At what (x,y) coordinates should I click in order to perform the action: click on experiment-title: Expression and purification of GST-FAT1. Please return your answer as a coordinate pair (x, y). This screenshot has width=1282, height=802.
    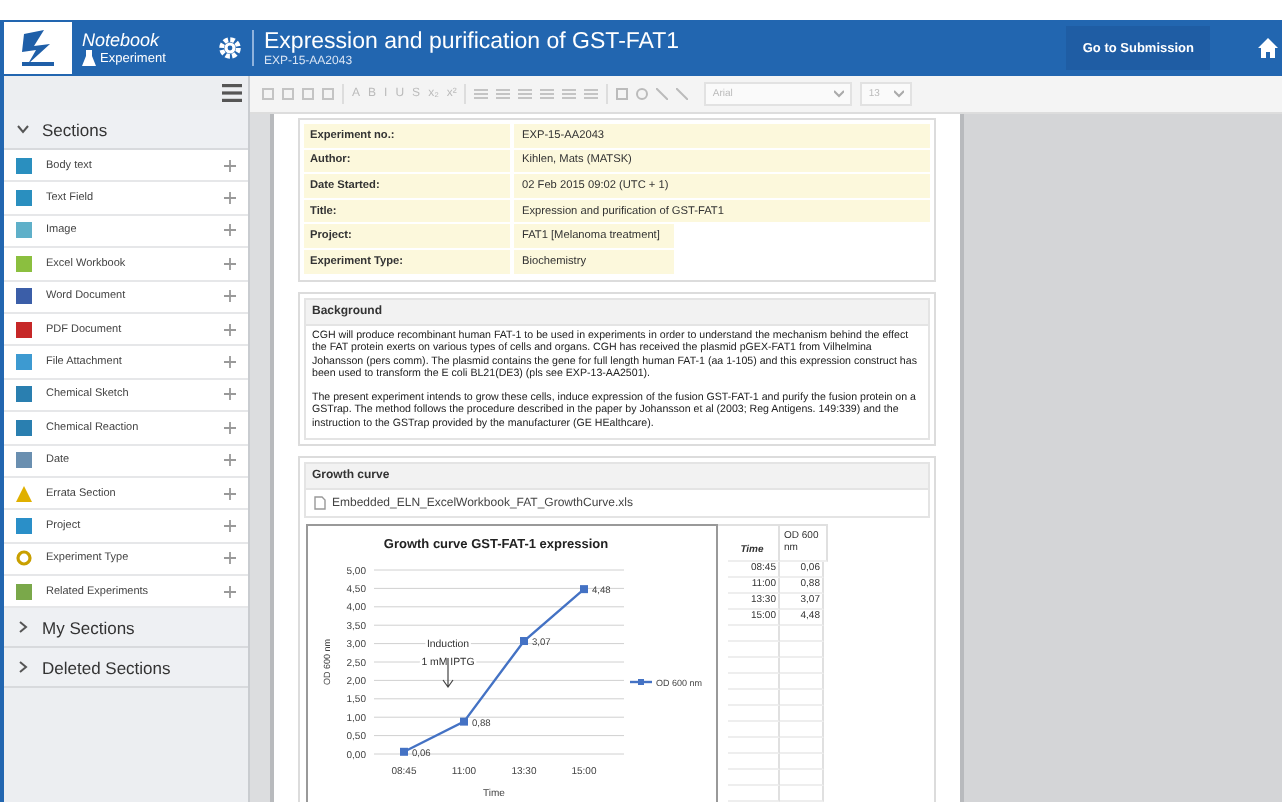
    Looking at the image, I should click on (473, 41).